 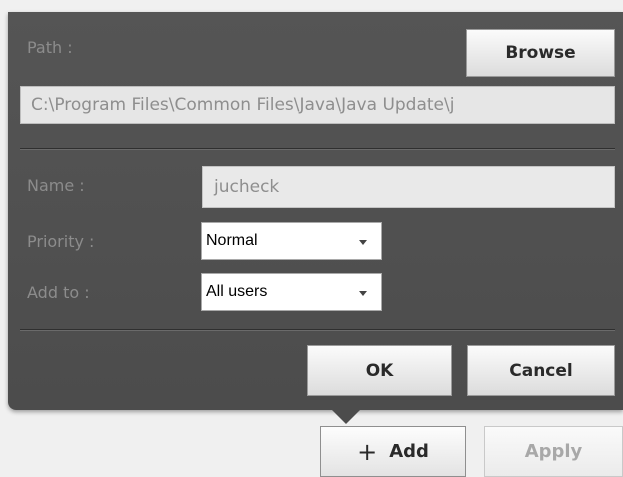 What do you see at coordinates (317, 330) in the screenshot?
I see `options-divider` at bounding box center [317, 330].